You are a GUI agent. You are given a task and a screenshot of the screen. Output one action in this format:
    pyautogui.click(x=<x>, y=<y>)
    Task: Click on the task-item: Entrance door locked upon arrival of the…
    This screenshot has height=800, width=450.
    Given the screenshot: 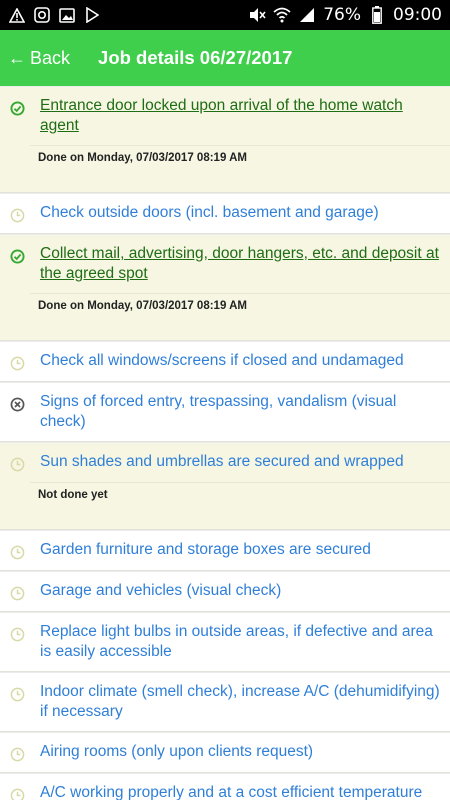 What is the action you would take?
    pyautogui.click(x=225, y=139)
    